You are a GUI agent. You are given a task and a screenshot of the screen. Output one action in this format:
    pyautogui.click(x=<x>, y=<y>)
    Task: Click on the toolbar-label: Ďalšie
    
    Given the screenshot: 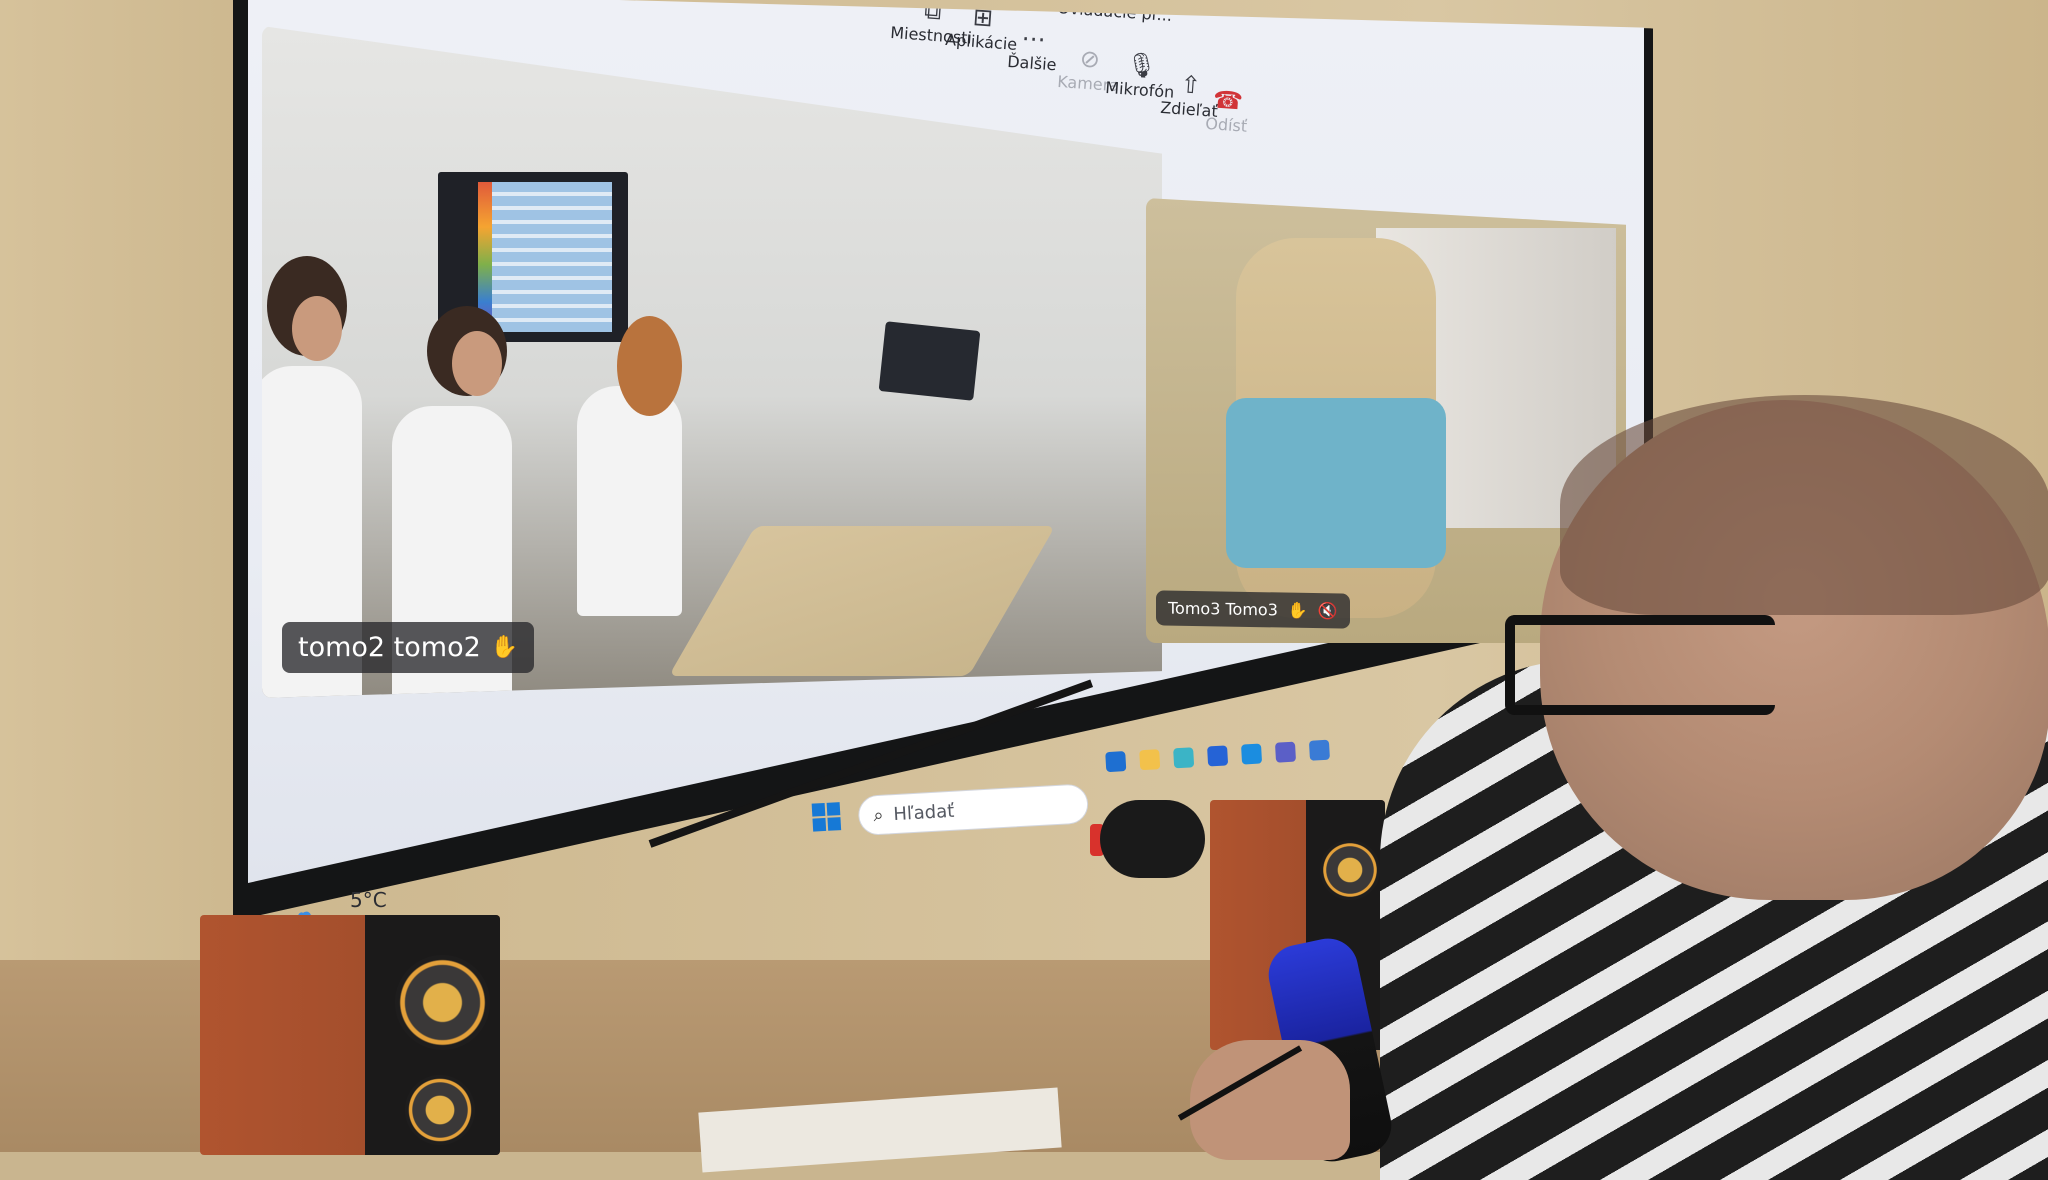 What is the action you would take?
    pyautogui.click(x=1032, y=63)
    